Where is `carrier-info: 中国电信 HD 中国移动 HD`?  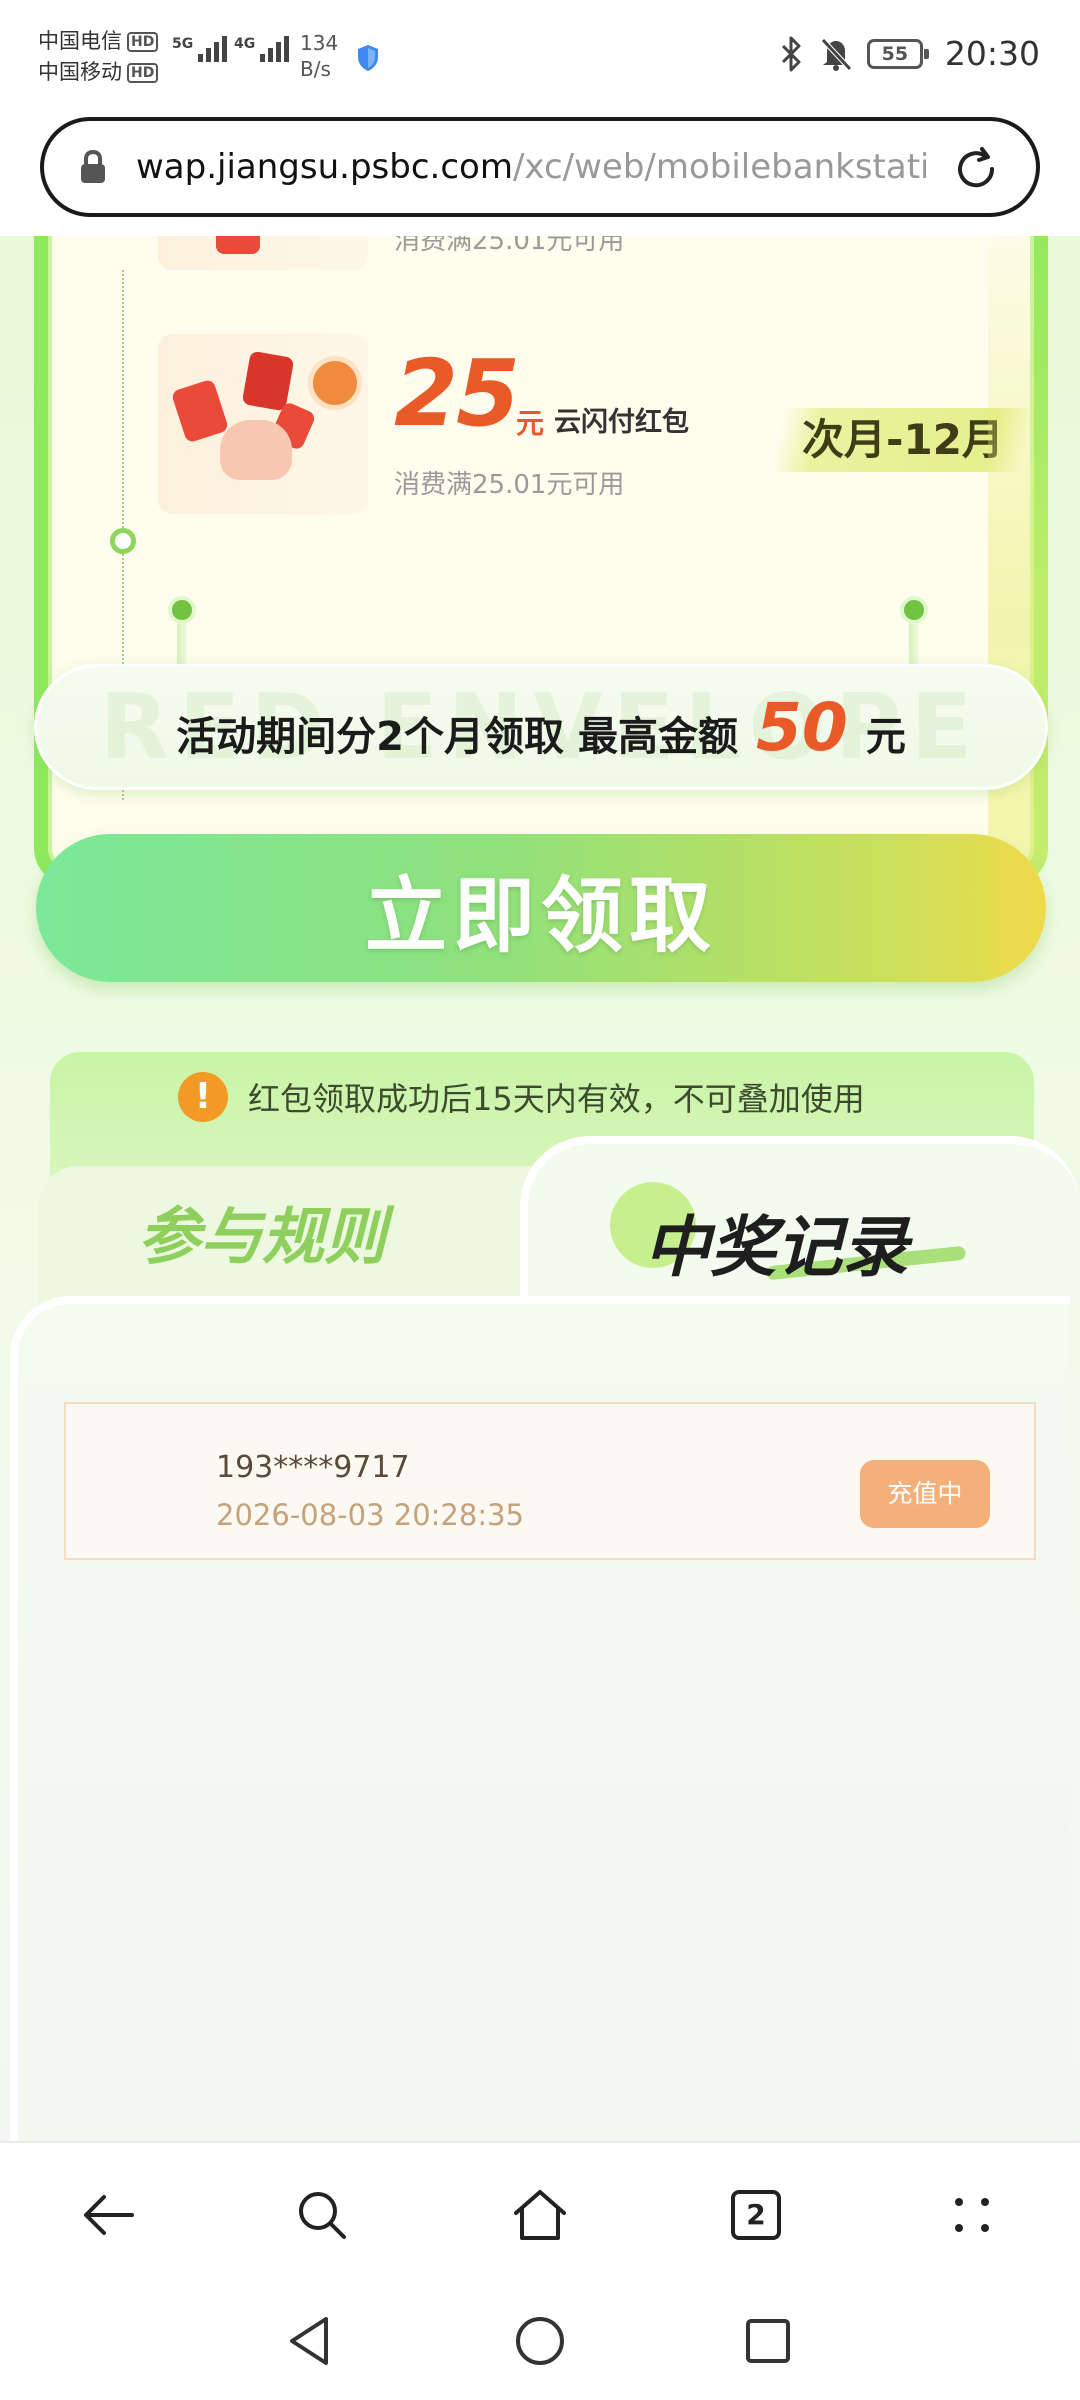
carrier-info: 中国电信 HD 中国移动 HD is located at coordinates (98, 57).